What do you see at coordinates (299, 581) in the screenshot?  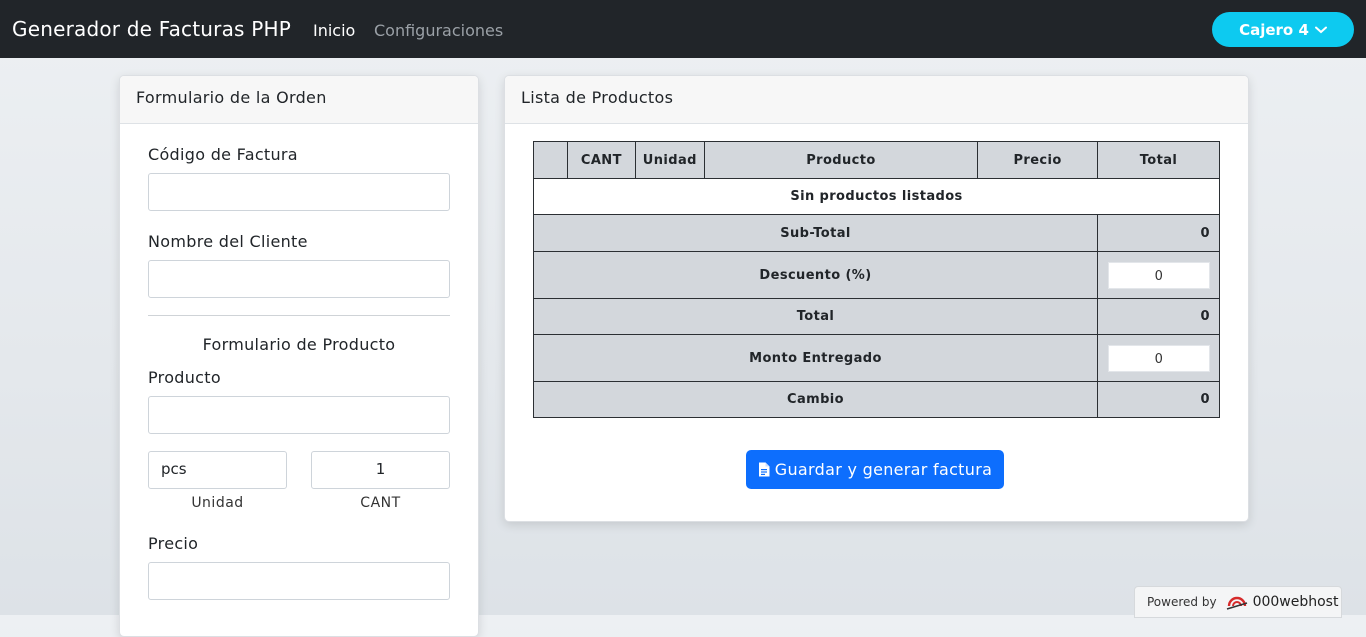 I see `price-input` at bounding box center [299, 581].